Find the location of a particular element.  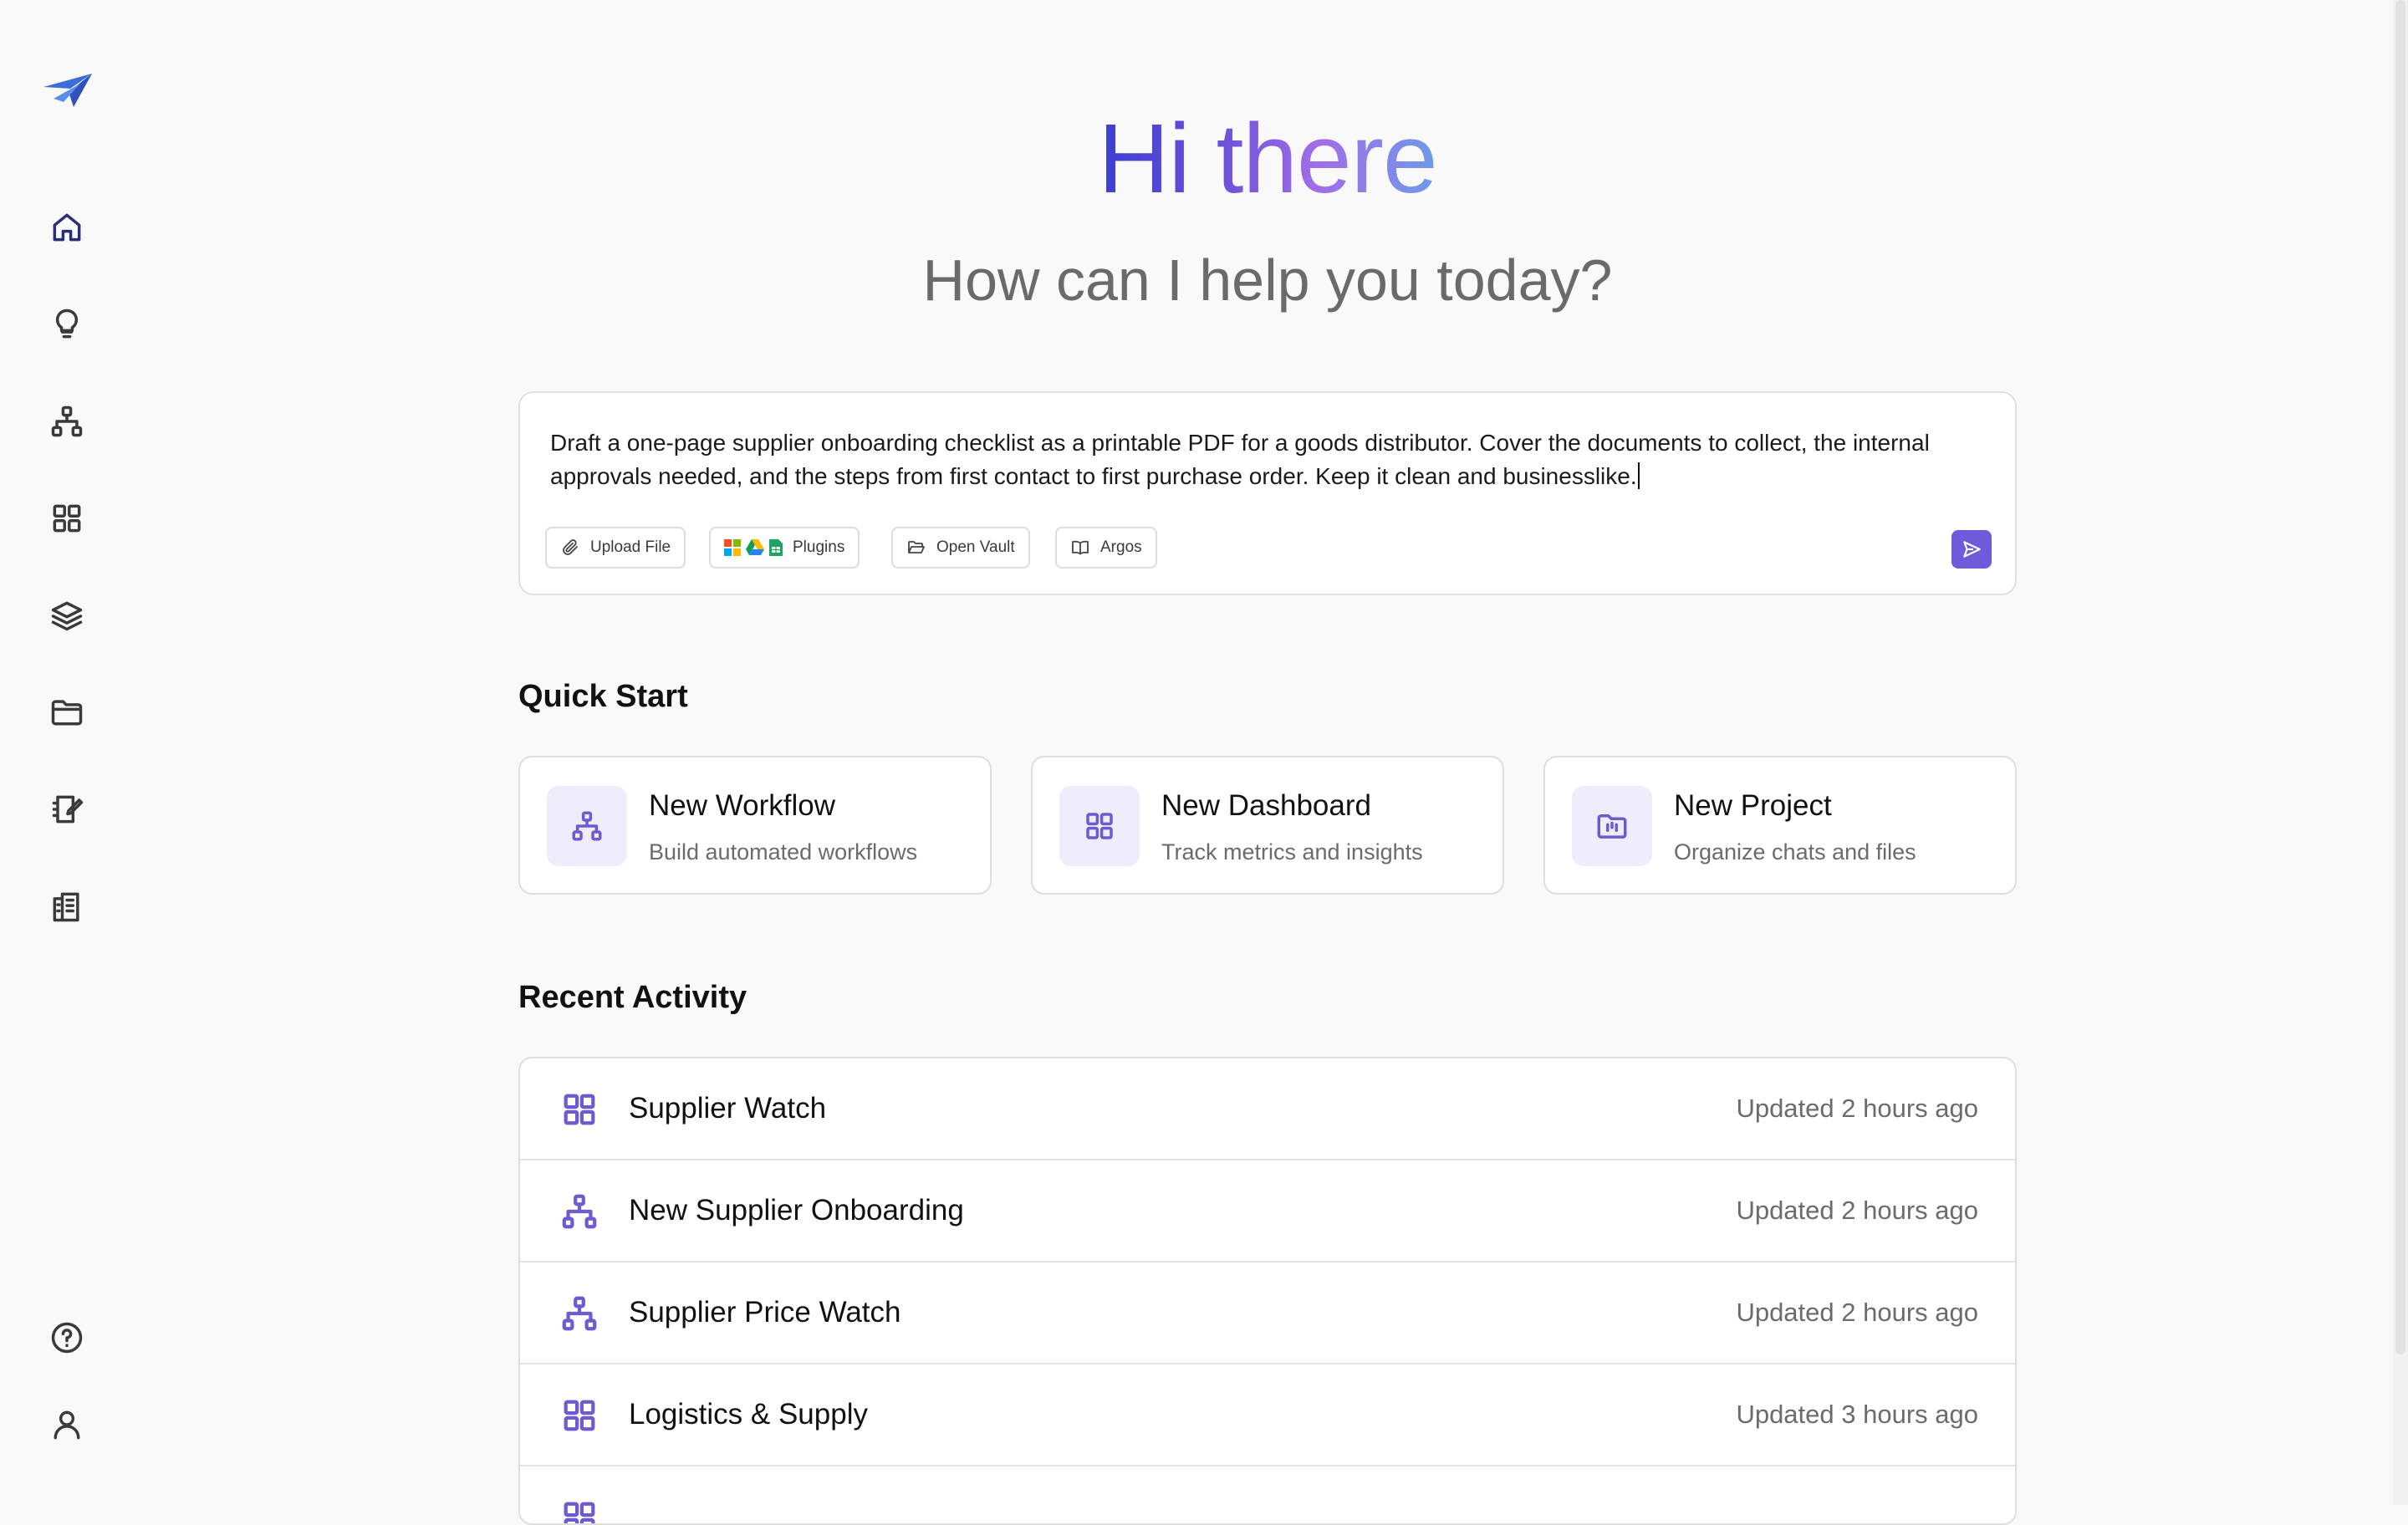

argos-button: Argos is located at coordinates (1106, 548).